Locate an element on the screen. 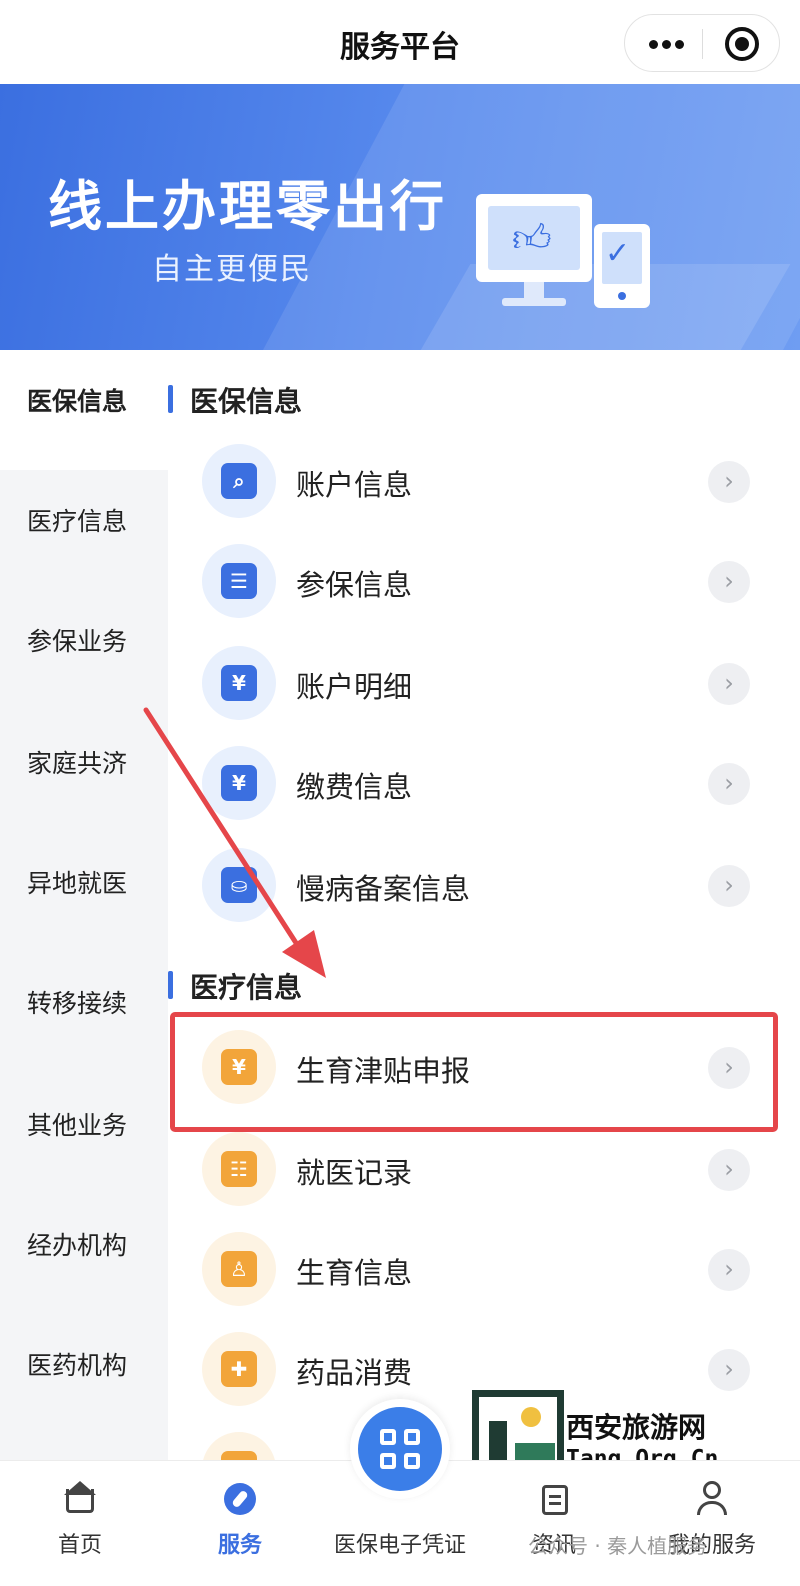 This screenshot has height=1586, width=800. check-icon: ✓ is located at coordinates (618, 253).